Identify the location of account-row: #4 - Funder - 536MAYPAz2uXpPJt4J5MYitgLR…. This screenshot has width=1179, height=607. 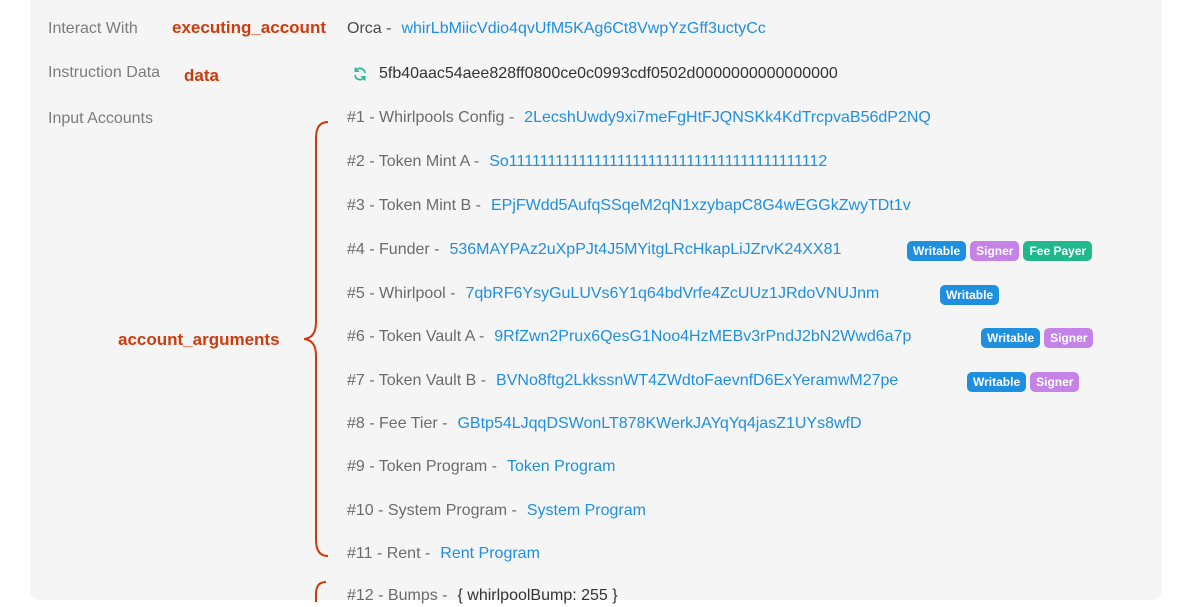
(594, 250).